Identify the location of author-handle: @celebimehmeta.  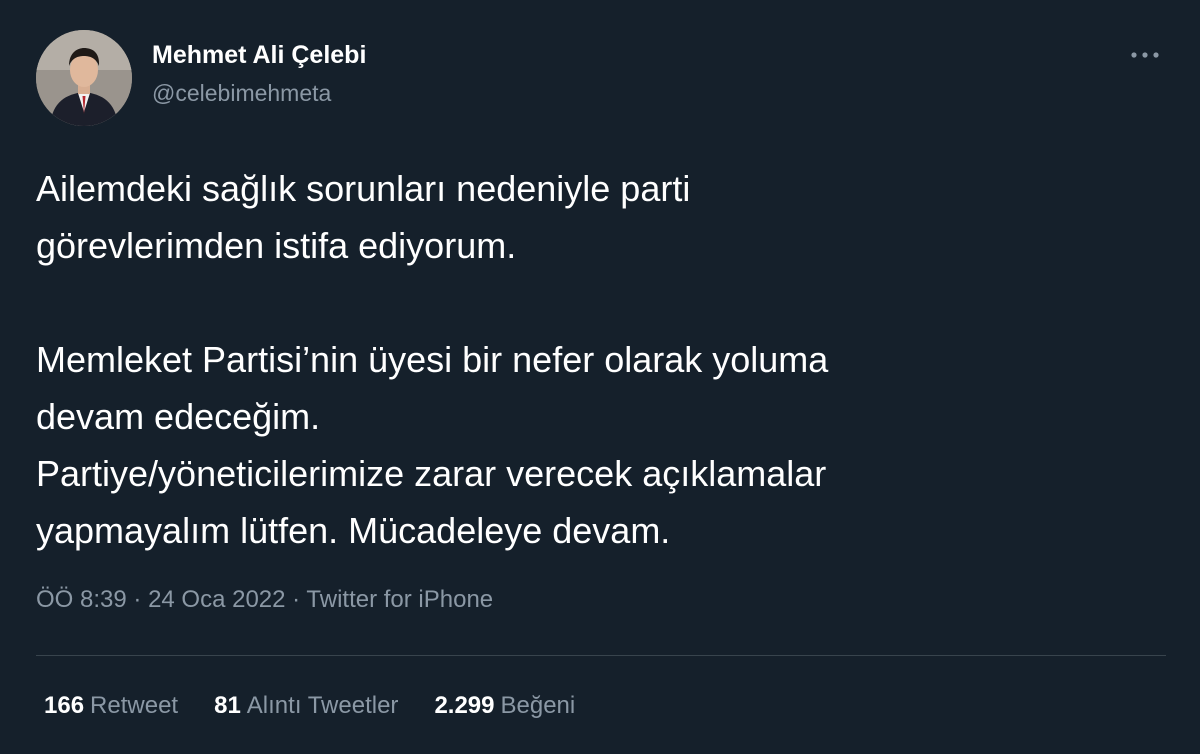
(259, 93).